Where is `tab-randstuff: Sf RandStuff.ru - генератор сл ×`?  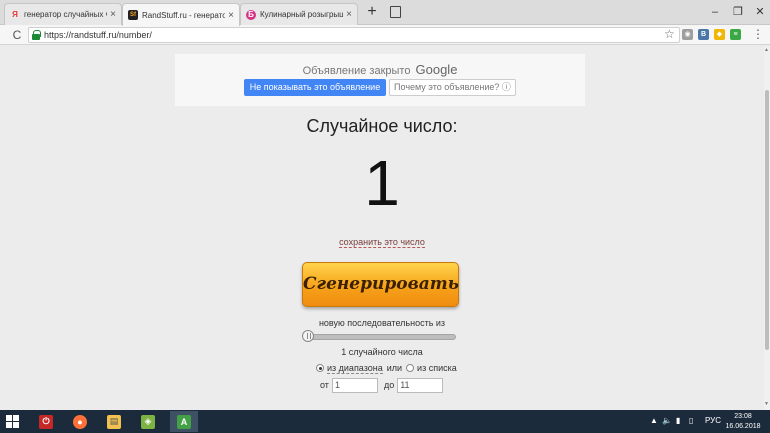 tab-randstuff: Sf RandStuff.ru - генератор сл × is located at coordinates (181, 14).